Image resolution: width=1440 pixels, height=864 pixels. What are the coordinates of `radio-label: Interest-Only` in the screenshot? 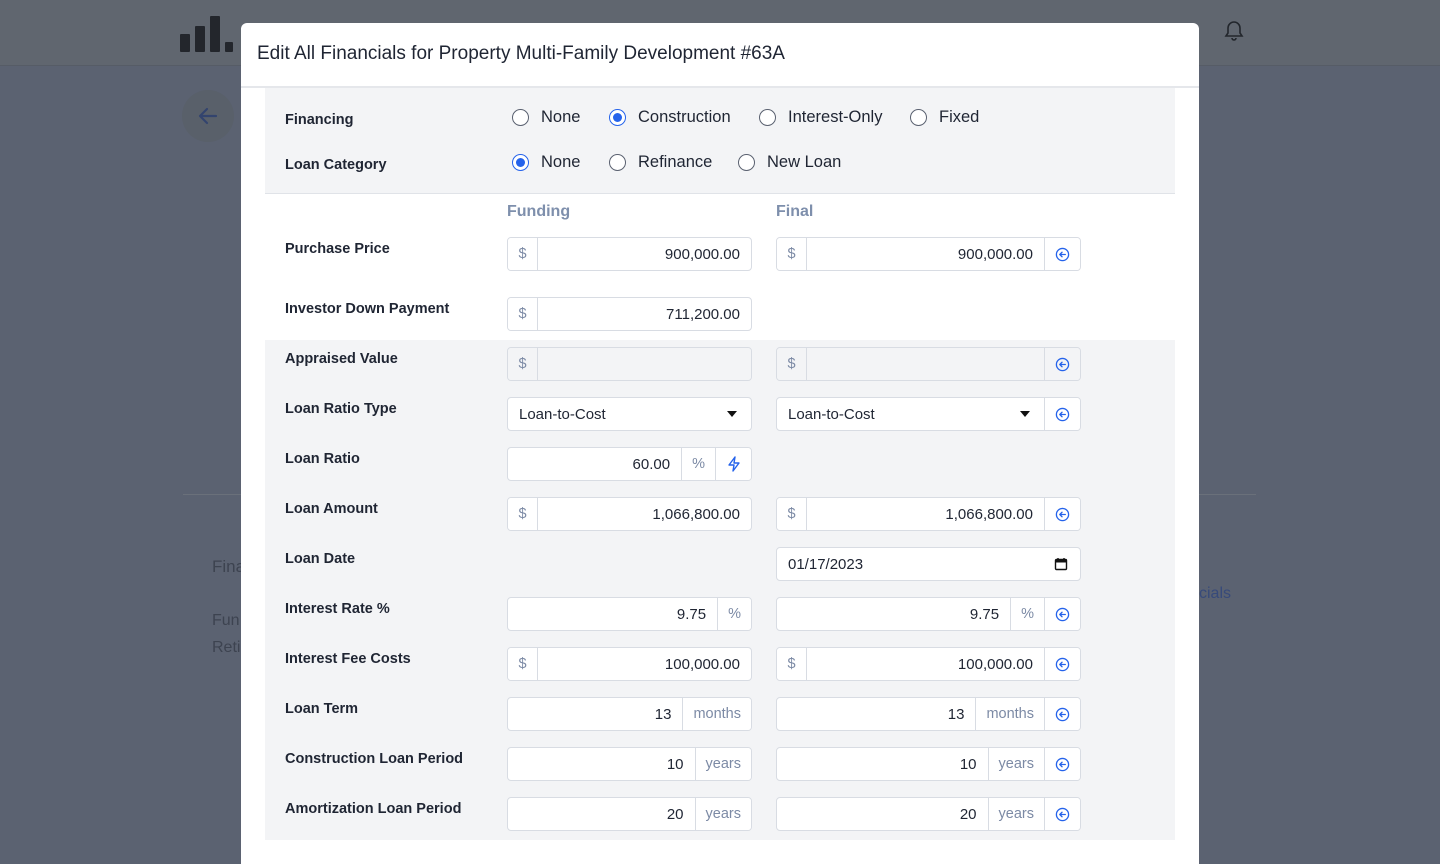 It's located at (835, 117).